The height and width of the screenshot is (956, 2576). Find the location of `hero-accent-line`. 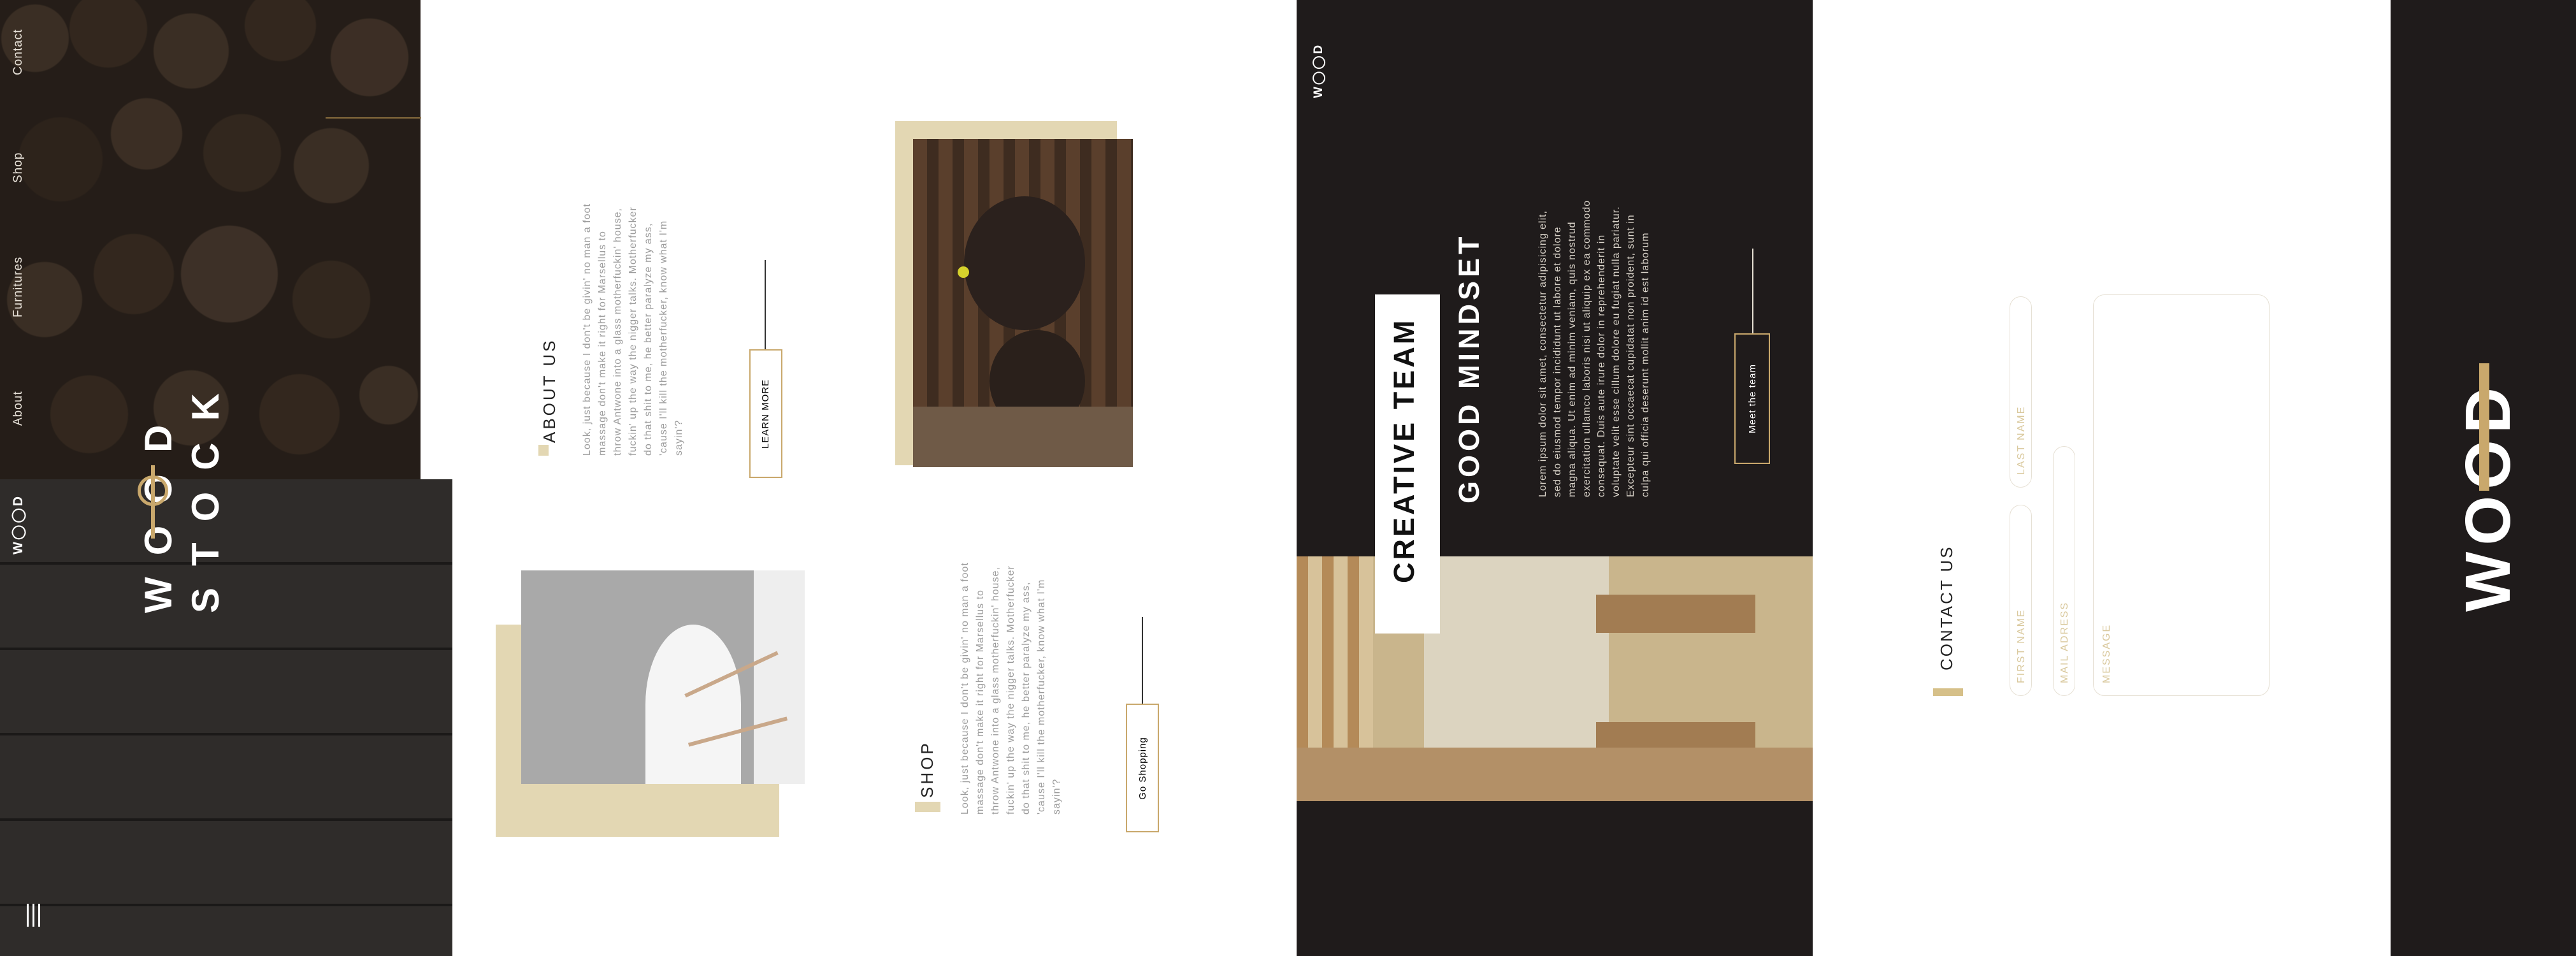

hero-accent-line is located at coordinates (373, 118).